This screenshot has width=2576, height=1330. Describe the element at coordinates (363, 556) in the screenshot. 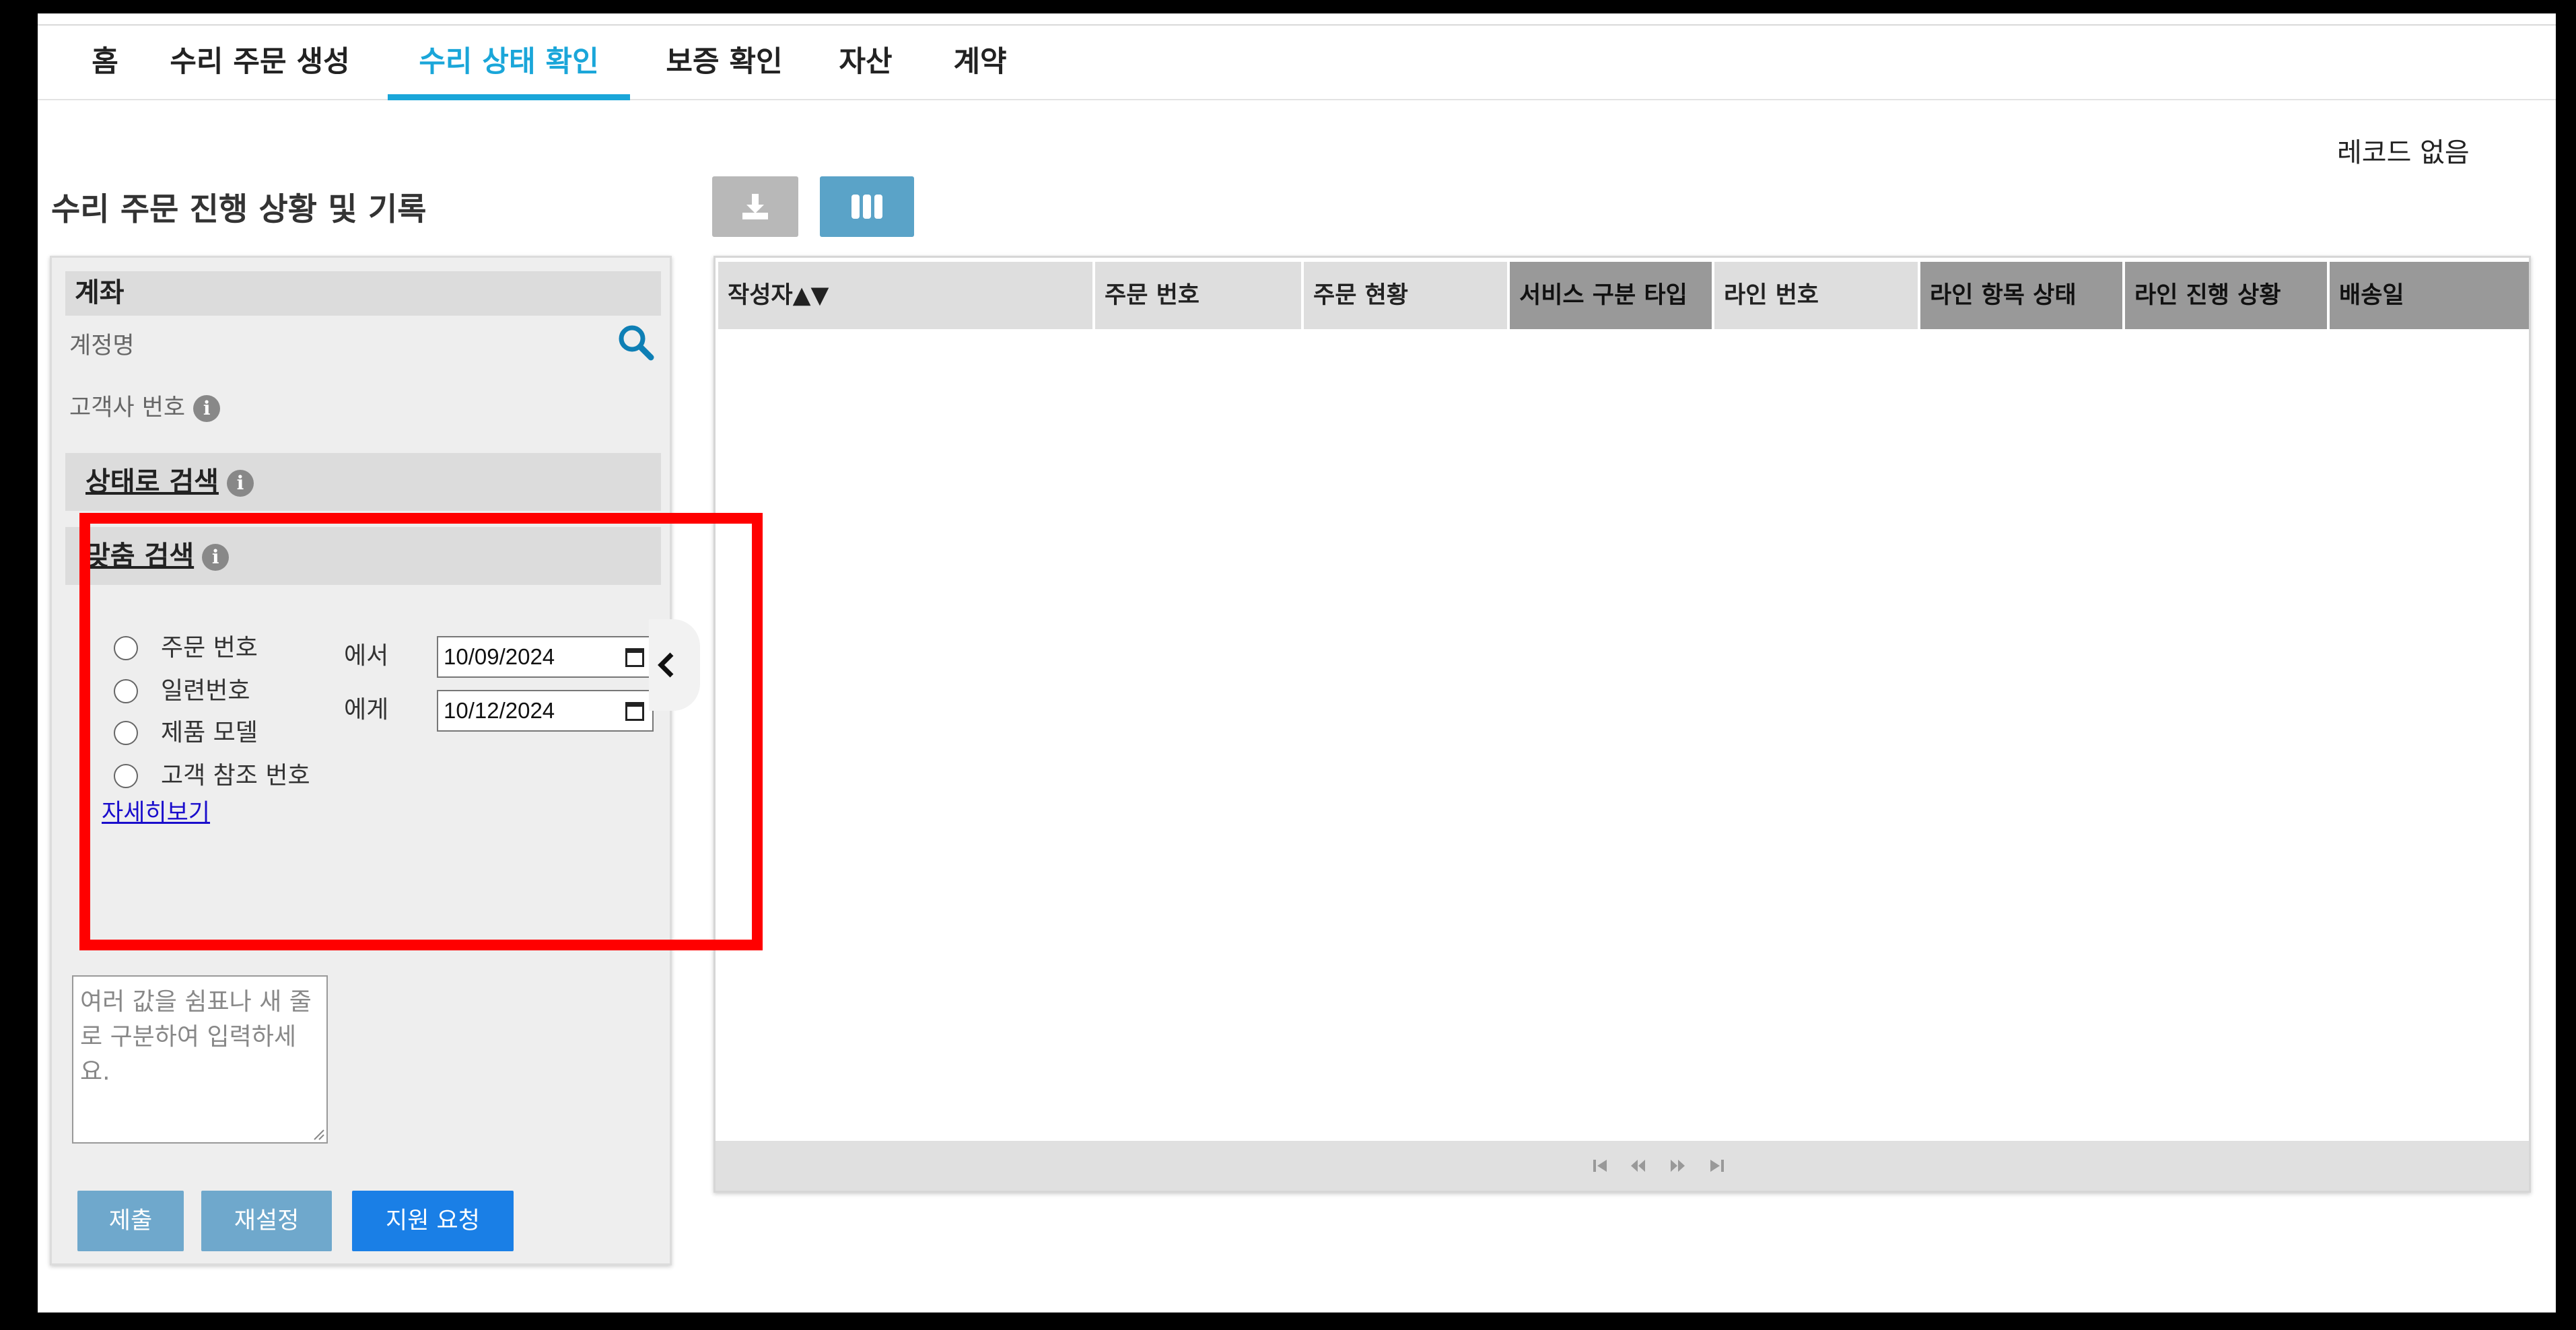

I see `custom-search-header: 맞춤 검색 i` at that location.